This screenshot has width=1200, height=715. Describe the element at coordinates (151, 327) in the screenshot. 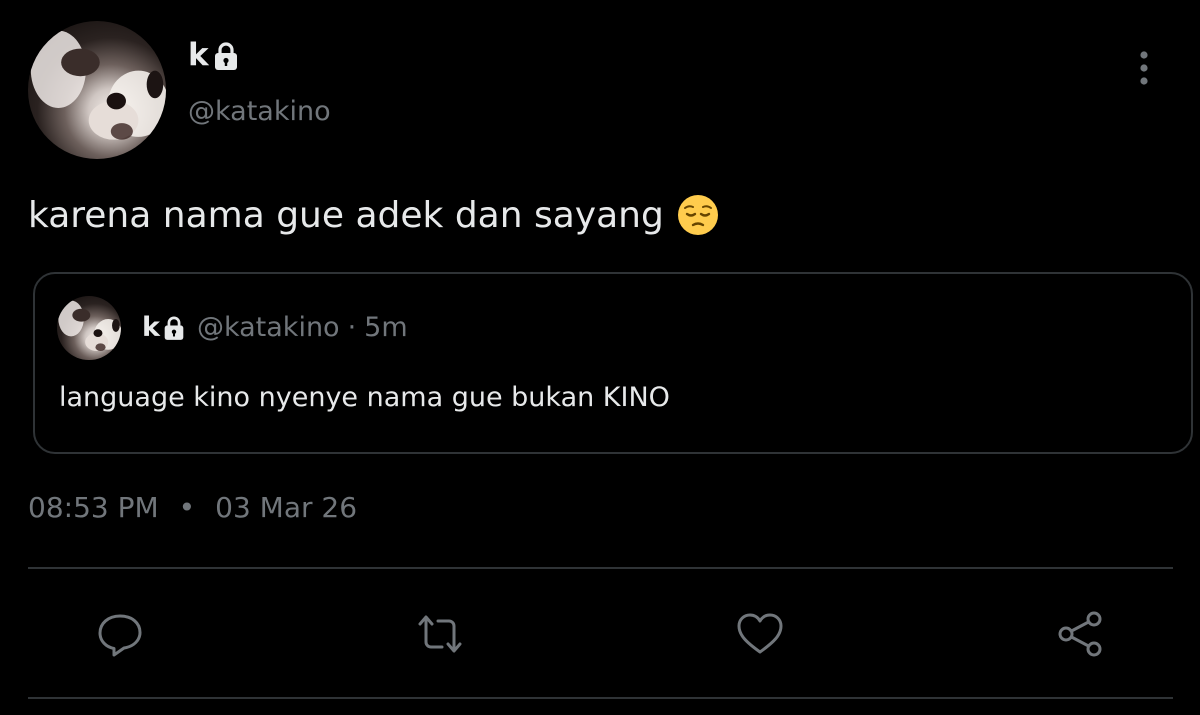

I see `quoted-author-name: k` at that location.